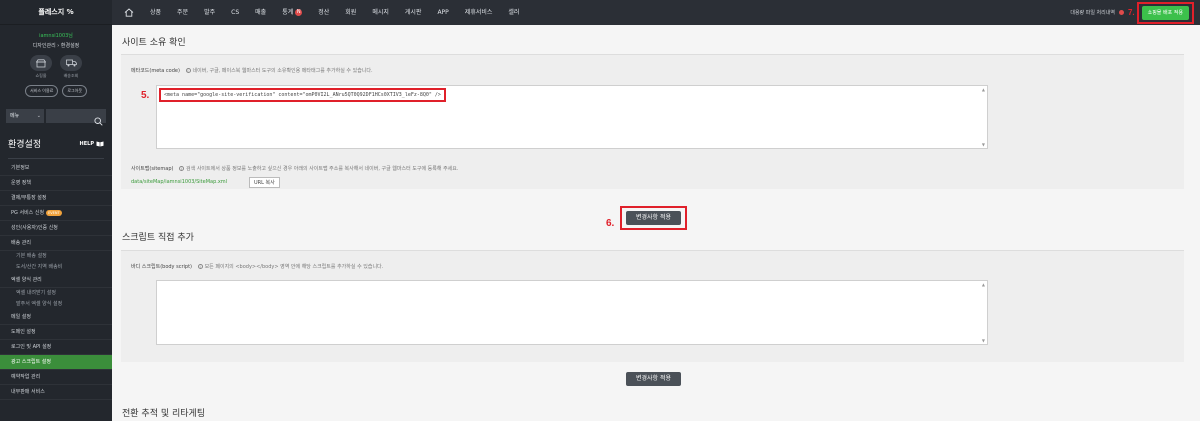  What do you see at coordinates (56, 304) in the screenshot?
I see `sidebar-subitem: 발주서 엑셀 양식 설정` at bounding box center [56, 304].